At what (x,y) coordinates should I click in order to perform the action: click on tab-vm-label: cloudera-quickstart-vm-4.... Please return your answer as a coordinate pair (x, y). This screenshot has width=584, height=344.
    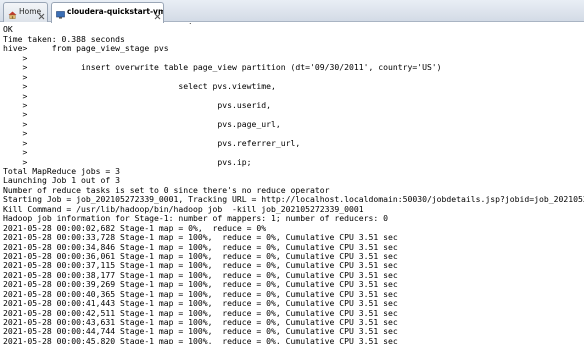
    Looking at the image, I should click on (115, 11).